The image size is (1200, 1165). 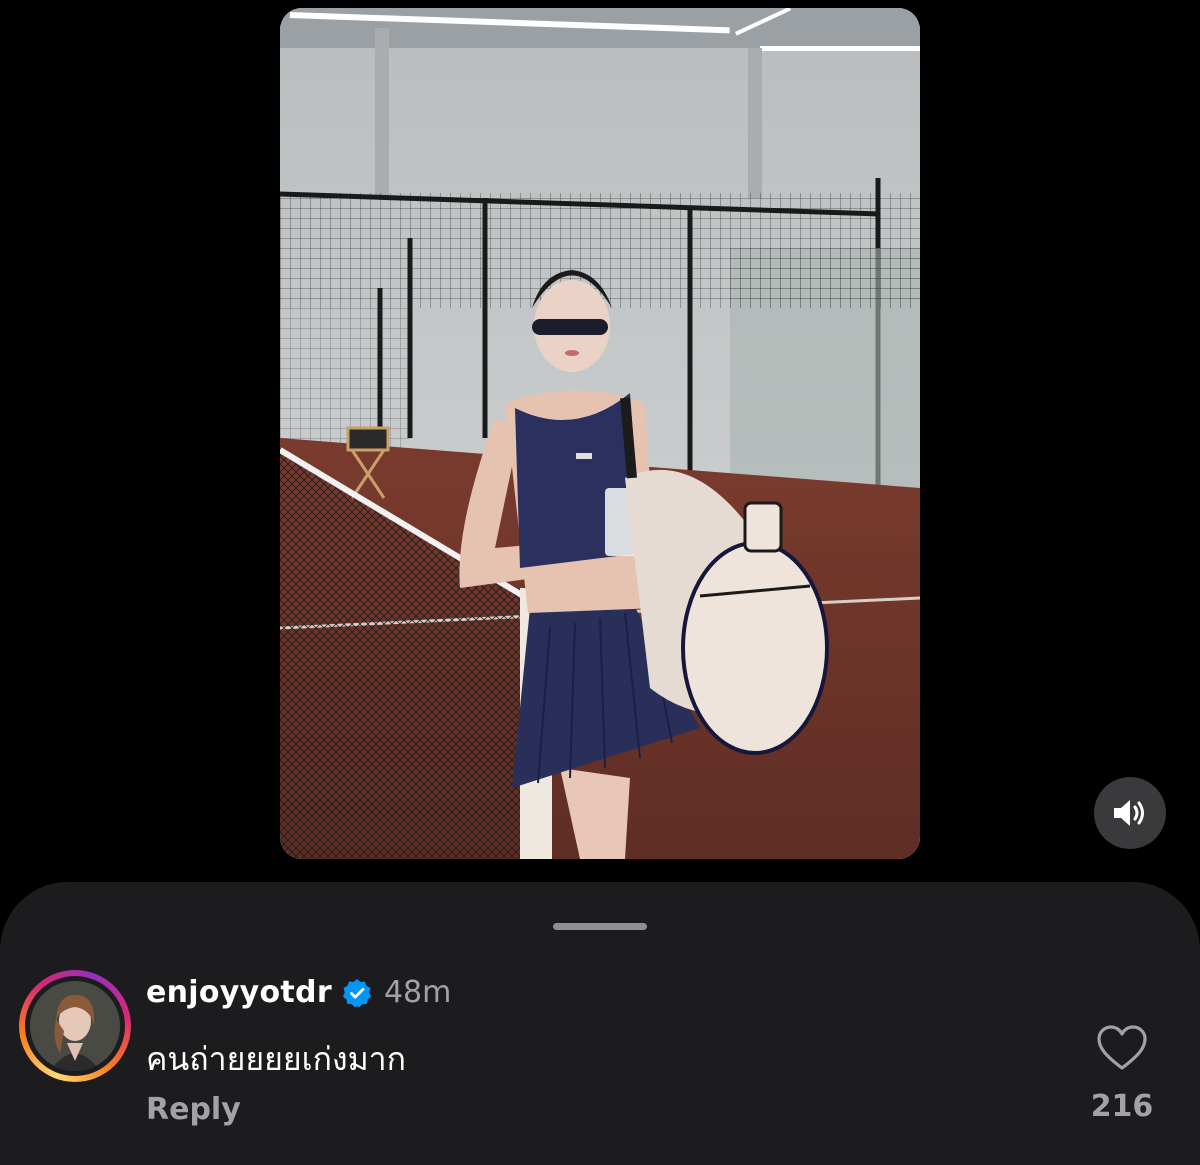 I want to click on comment-text: คนถ่ายยยยเก่งมาก, so click(x=276, y=1059).